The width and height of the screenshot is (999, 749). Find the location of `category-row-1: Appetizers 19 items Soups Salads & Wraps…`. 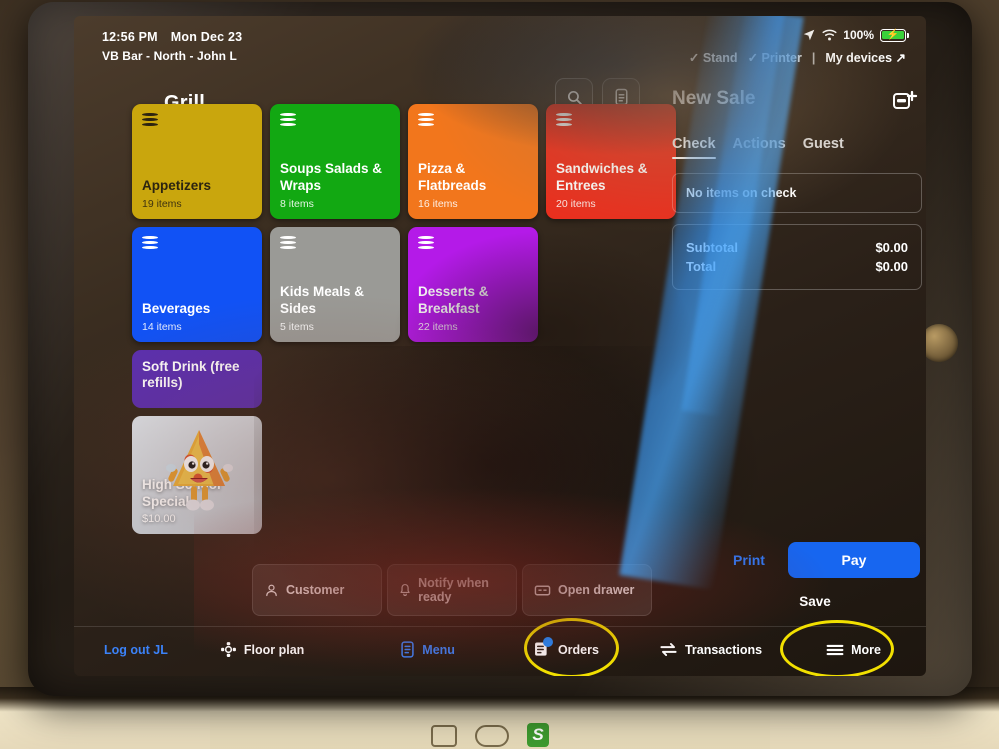

category-row-1: Appetizers 19 items Soups Salads & Wraps… is located at coordinates (404, 161).